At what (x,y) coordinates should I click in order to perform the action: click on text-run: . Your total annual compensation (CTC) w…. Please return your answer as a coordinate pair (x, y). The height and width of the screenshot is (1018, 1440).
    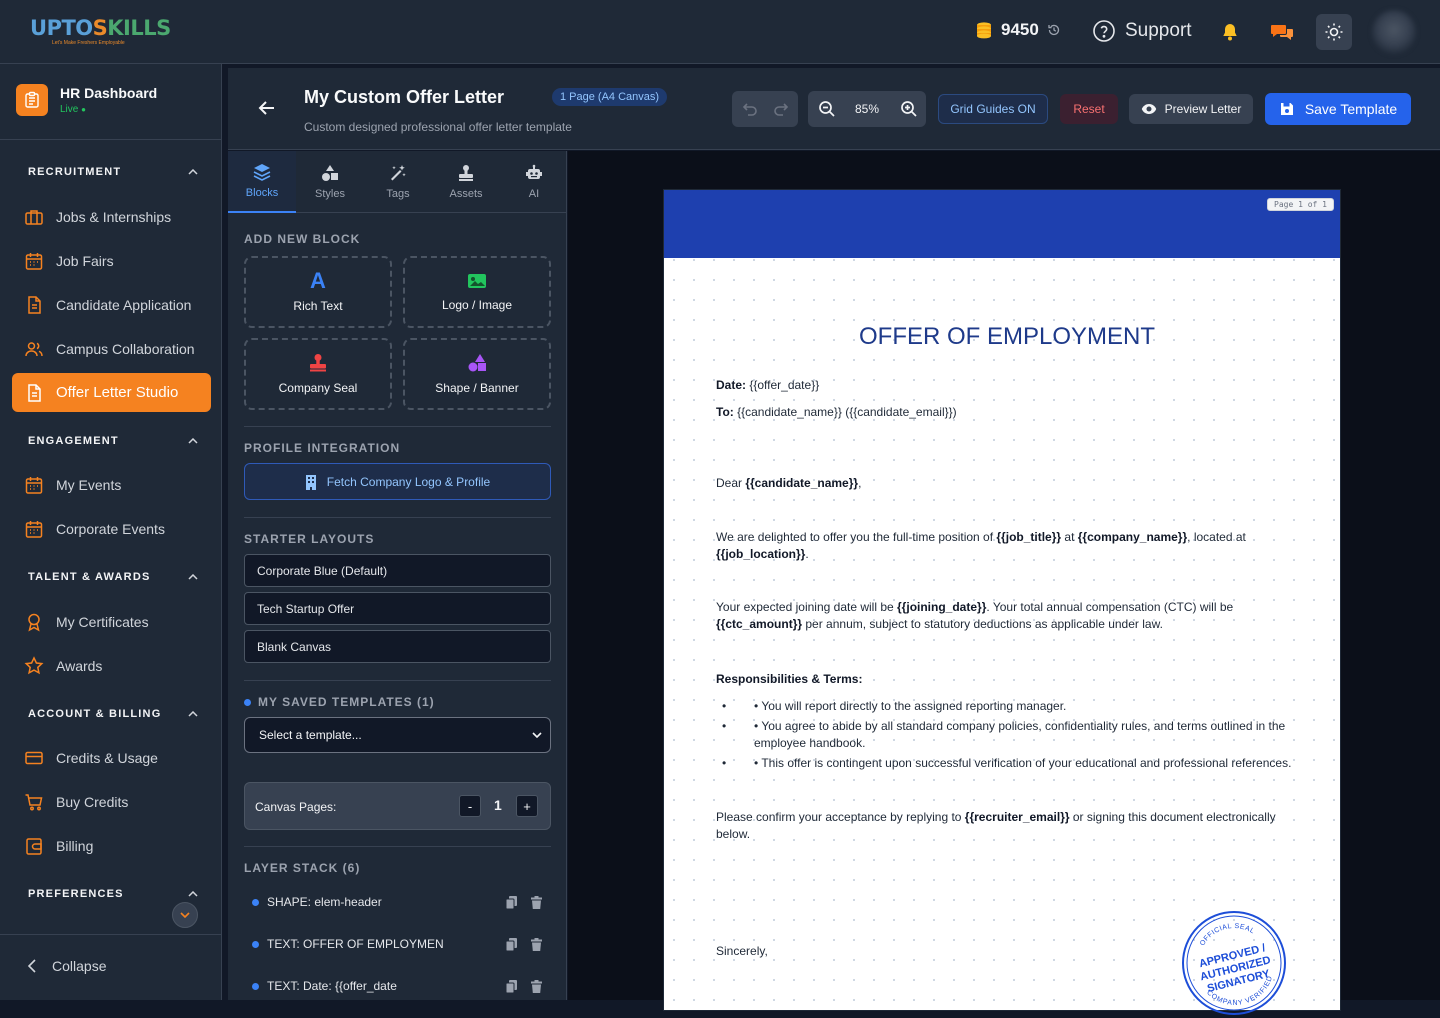
    Looking at the image, I should click on (1110, 607).